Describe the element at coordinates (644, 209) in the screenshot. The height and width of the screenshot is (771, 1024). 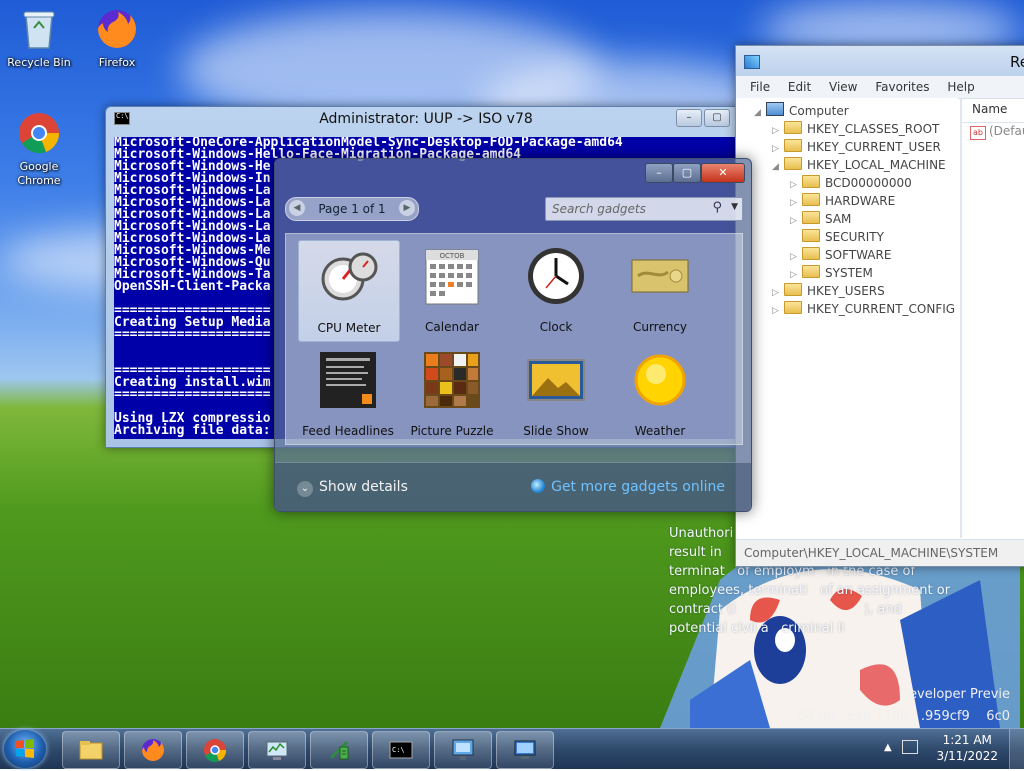
I see `search-gadgets-input: Search gadgets ⚲ ▼` at that location.